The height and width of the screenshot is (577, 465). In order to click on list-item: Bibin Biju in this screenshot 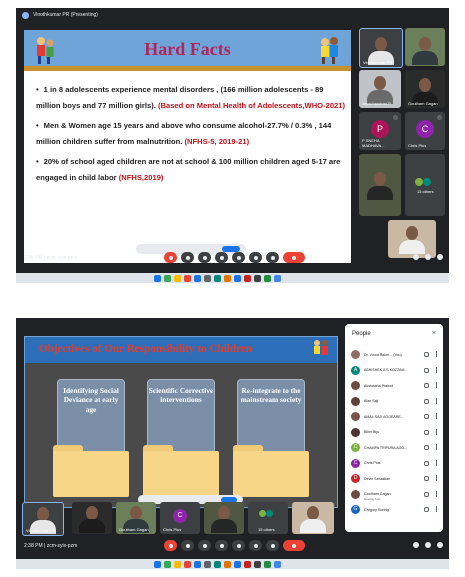, I will do `click(395, 433)`.